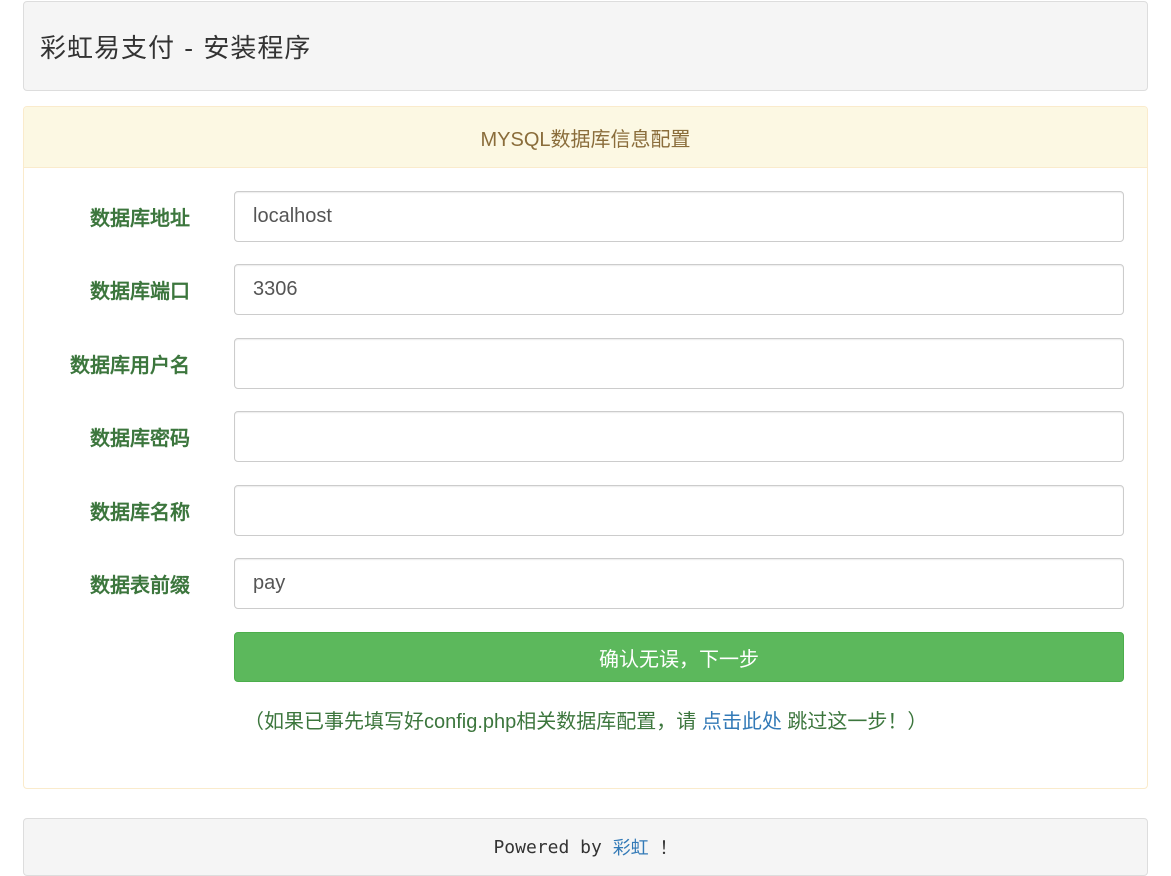 The image size is (1171, 876). What do you see at coordinates (679, 657) in the screenshot?
I see `next-step-button: 确认无误，下一步` at bounding box center [679, 657].